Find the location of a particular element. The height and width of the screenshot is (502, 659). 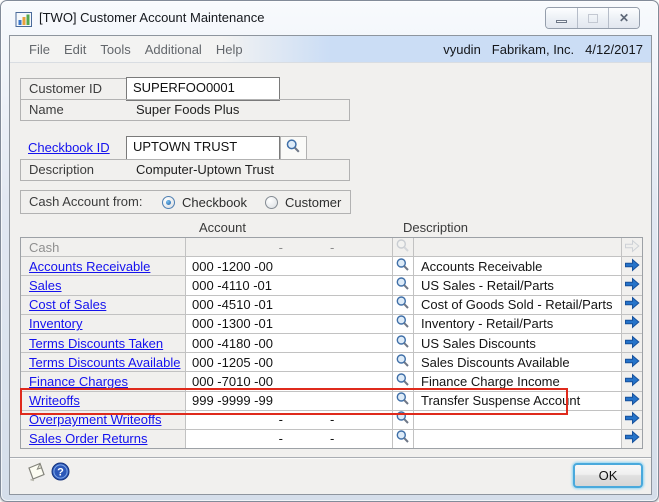

account-type-link: Overpayment Writeoffs is located at coordinates (95, 419).